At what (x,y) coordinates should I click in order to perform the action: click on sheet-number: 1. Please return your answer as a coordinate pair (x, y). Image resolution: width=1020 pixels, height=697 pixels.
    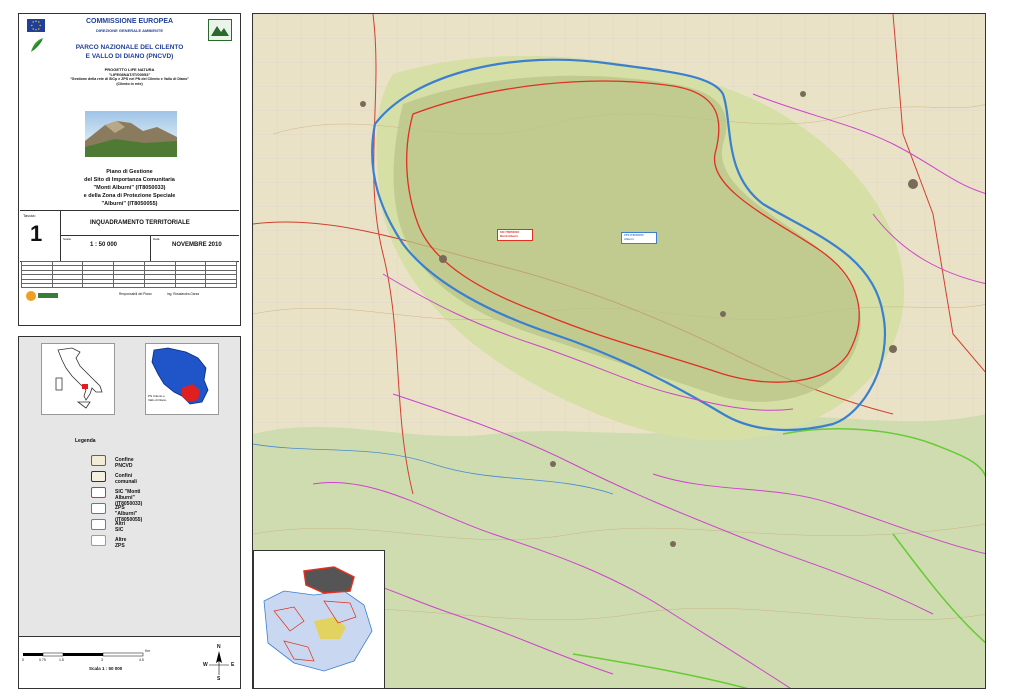
    Looking at the image, I should click on (36, 233).